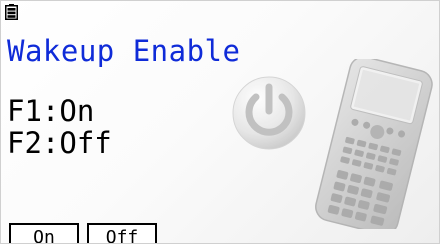 This screenshot has width=440, height=244. What do you see at coordinates (220, 12) in the screenshot?
I see `status-bar` at bounding box center [220, 12].